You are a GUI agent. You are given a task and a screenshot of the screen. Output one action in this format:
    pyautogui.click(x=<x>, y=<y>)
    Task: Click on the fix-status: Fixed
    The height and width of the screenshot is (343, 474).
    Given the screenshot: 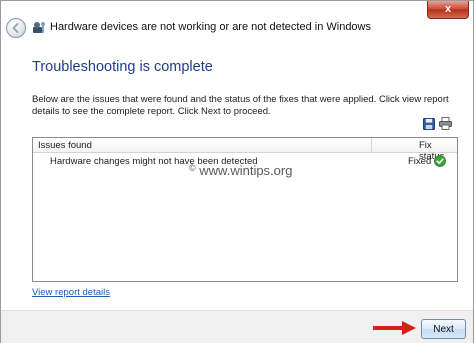 What is the action you would take?
    pyautogui.click(x=420, y=161)
    